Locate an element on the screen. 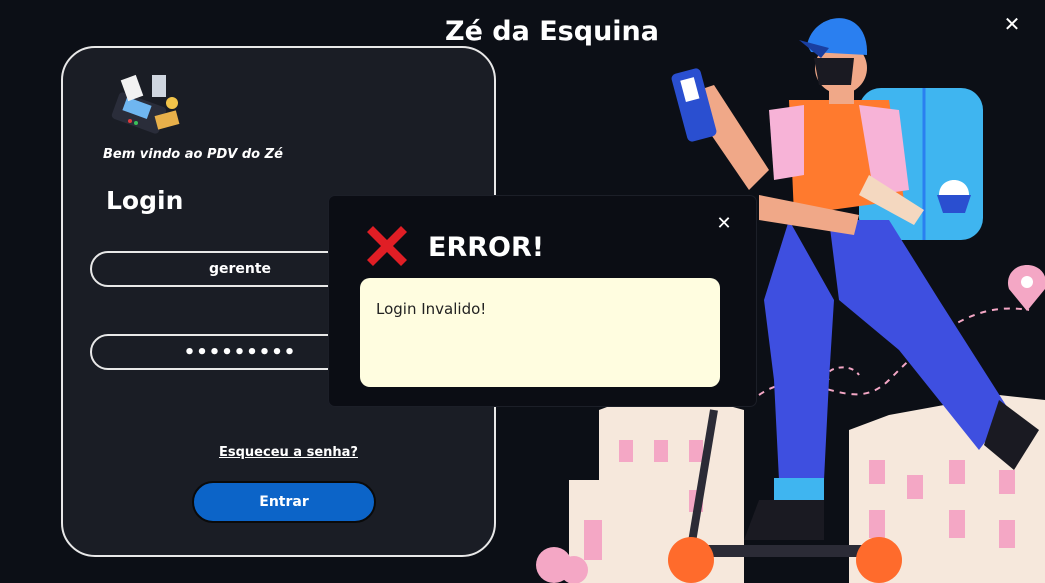  error-dialog: ✕ ERROR! Login Invalido! is located at coordinates (542, 301).